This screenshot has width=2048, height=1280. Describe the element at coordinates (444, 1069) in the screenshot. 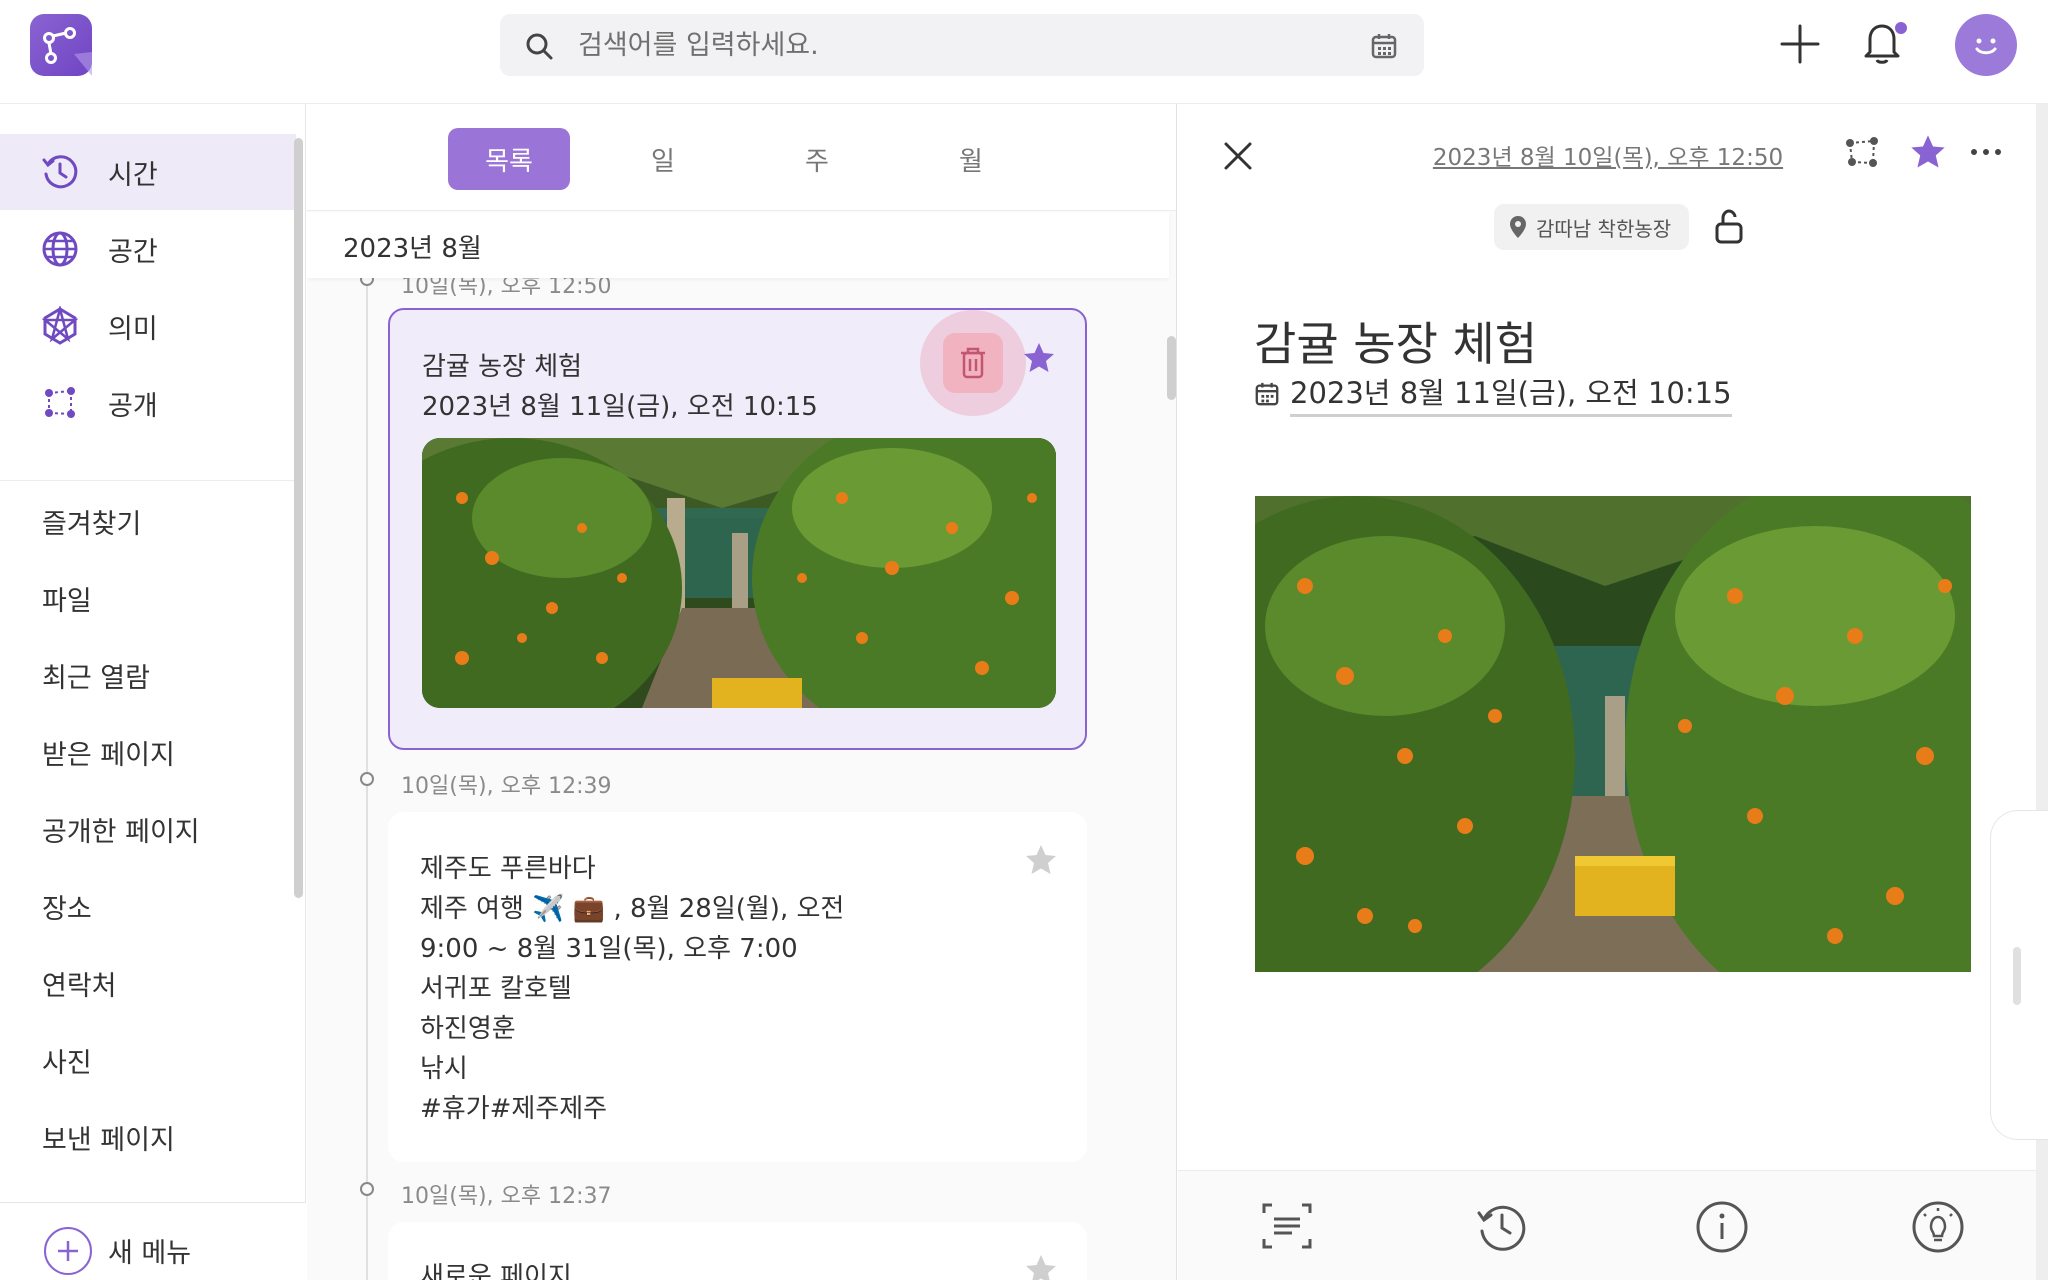

I see `card-line: 낚시` at that location.